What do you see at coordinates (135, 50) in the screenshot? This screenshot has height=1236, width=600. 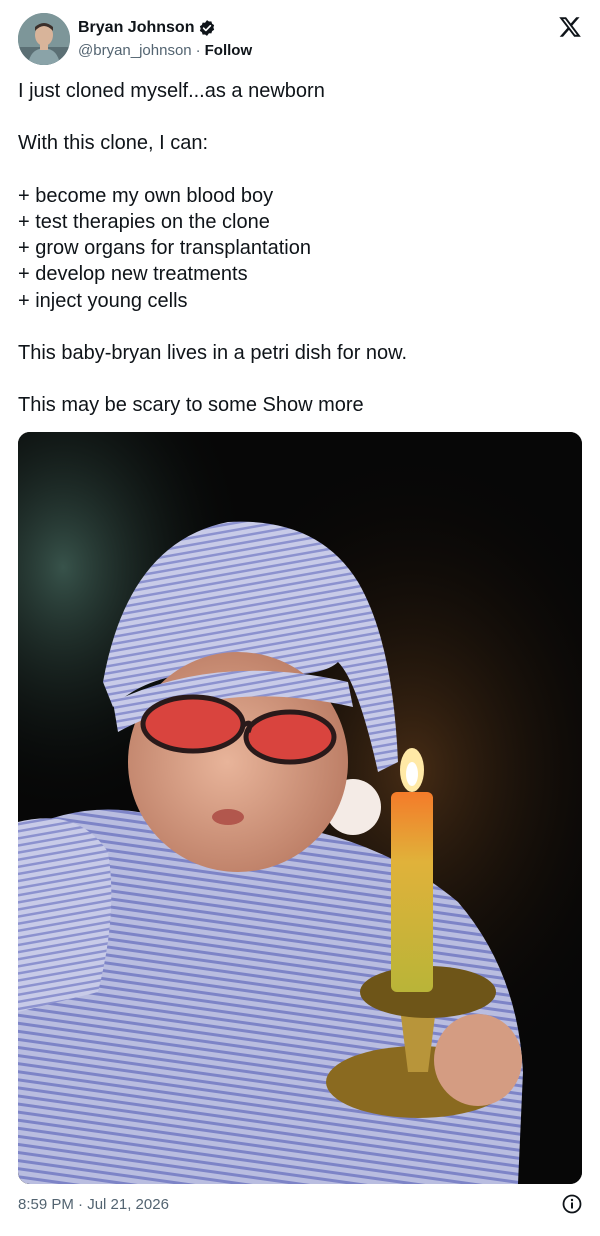 I see `author-handle: @bryan_johnson` at bounding box center [135, 50].